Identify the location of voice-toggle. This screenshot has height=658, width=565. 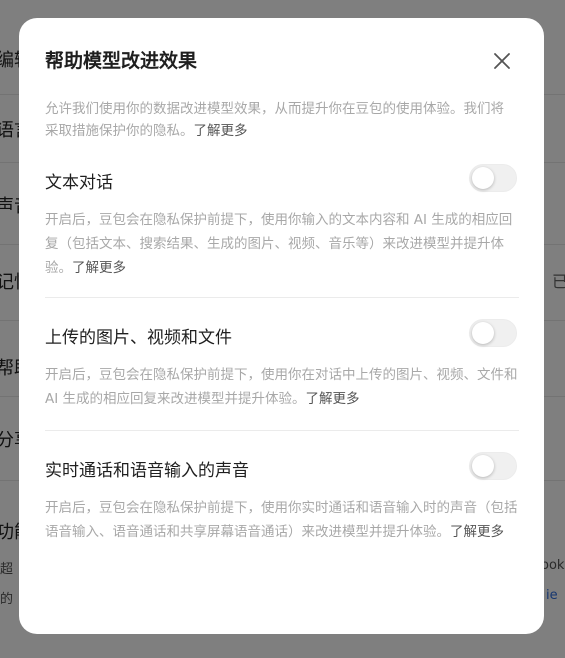
(493, 466).